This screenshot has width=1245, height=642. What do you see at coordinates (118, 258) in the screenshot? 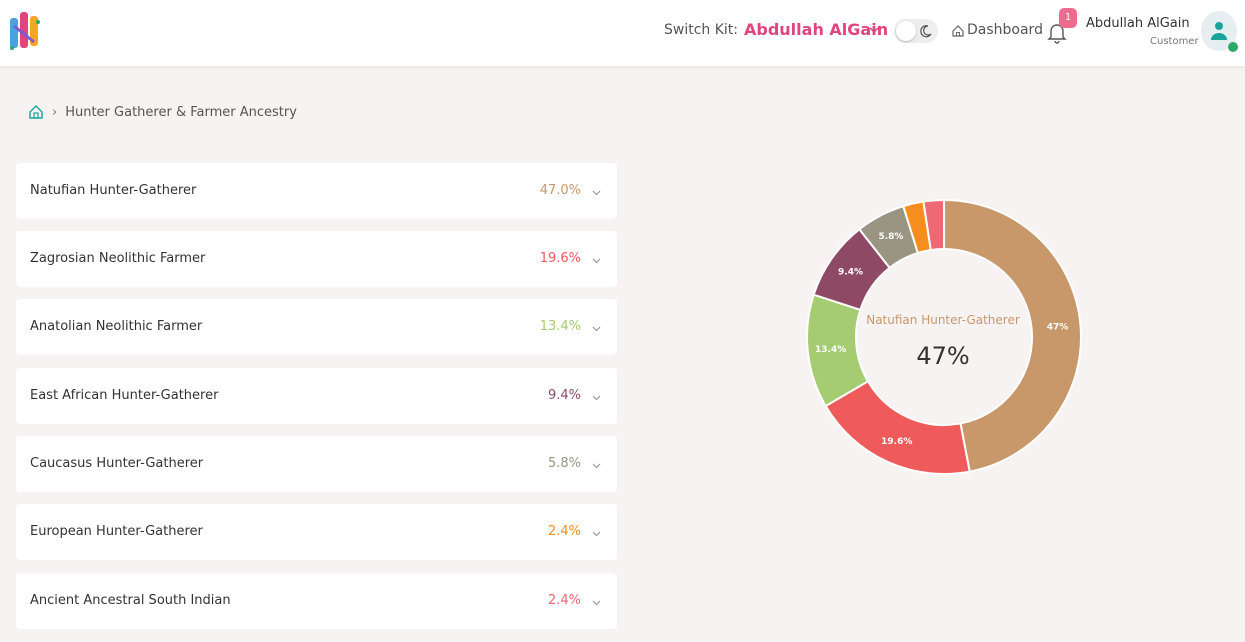
I see `ancestry-name: Zagrosian Neolithic Farmer` at bounding box center [118, 258].